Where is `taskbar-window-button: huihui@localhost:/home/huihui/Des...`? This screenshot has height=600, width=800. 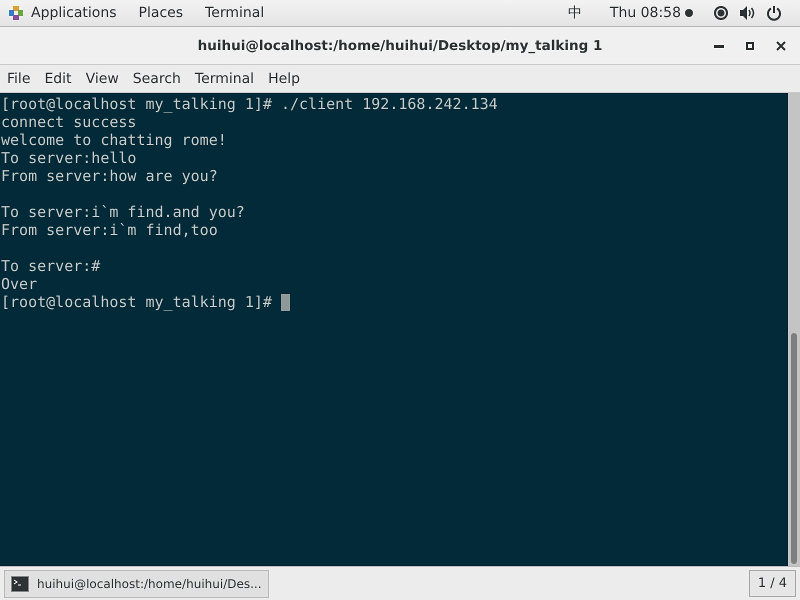
taskbar-window-button: huihui@localhost:/home/huihui/Des... is located at coordinates (136, 584).